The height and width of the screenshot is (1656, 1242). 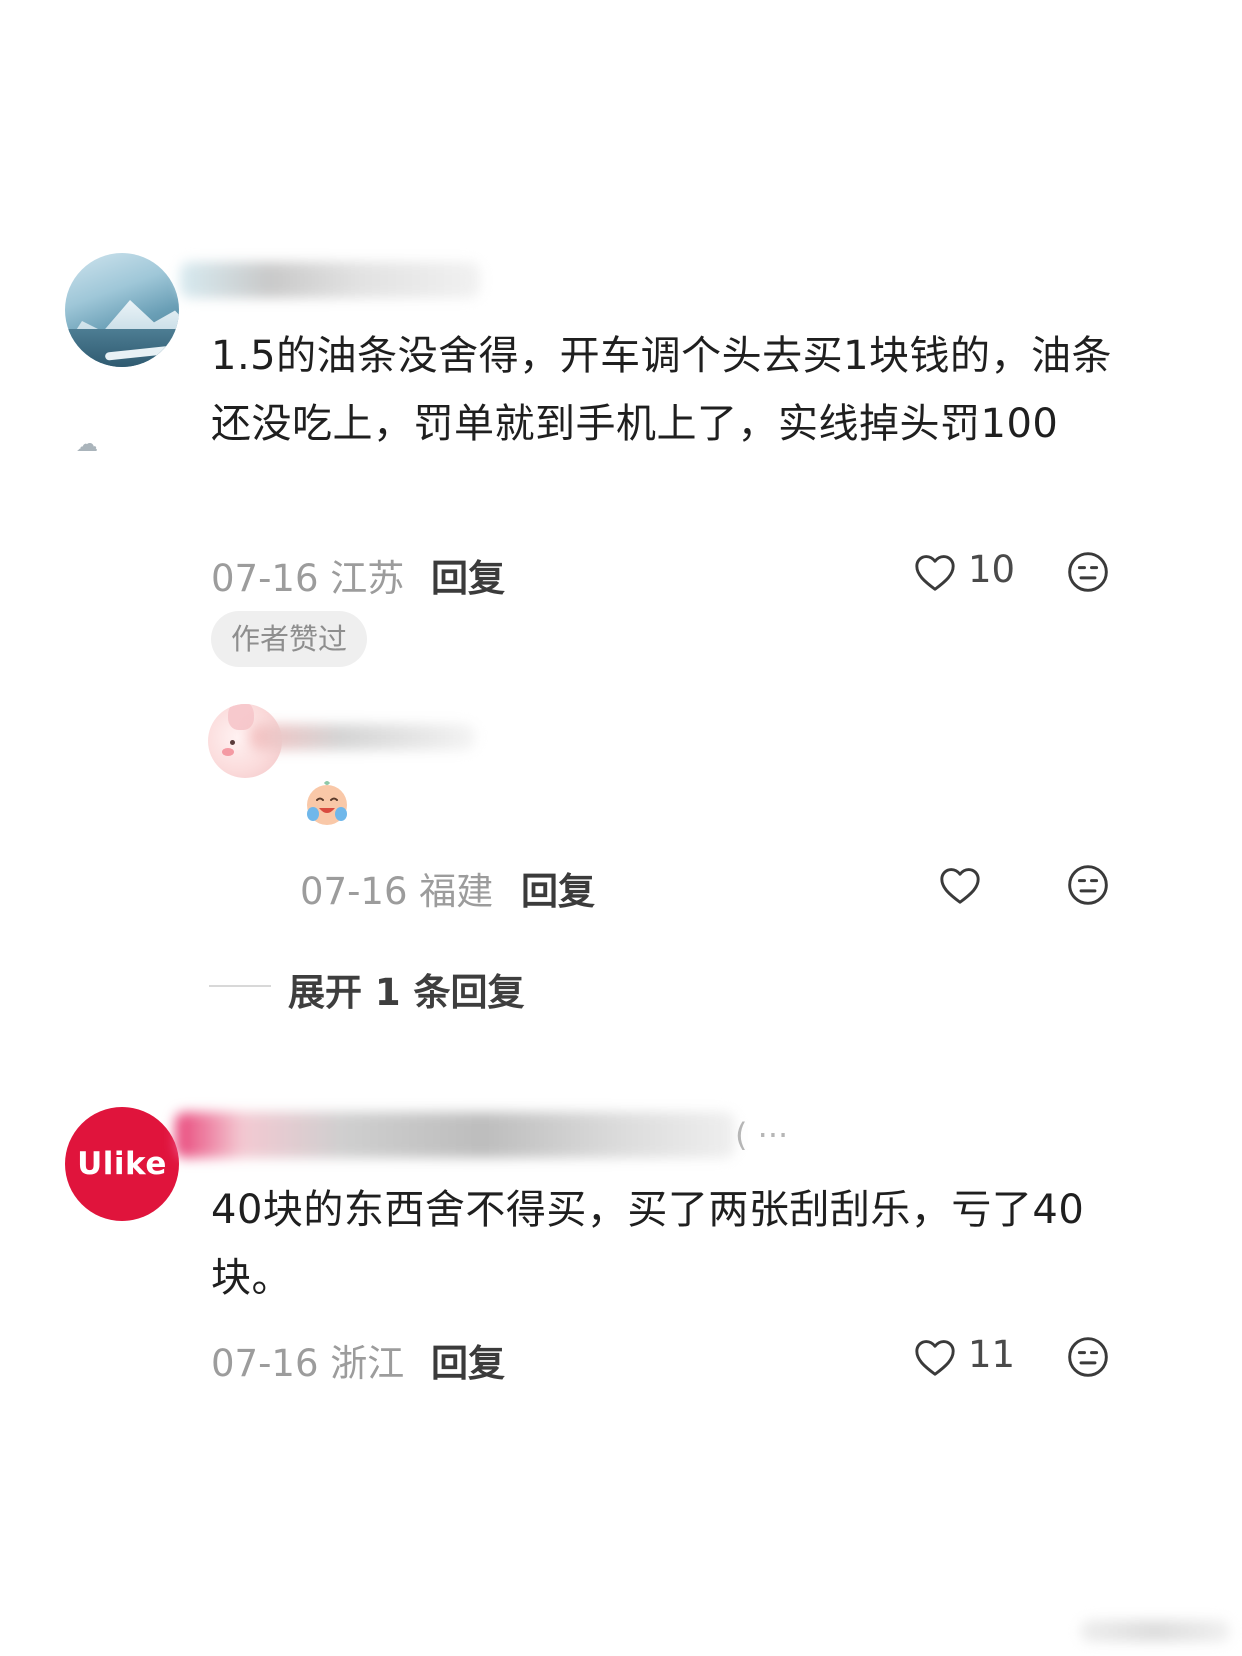 I want to click on comment-date: 07-16 浙江, so click(x=308, y=1363).